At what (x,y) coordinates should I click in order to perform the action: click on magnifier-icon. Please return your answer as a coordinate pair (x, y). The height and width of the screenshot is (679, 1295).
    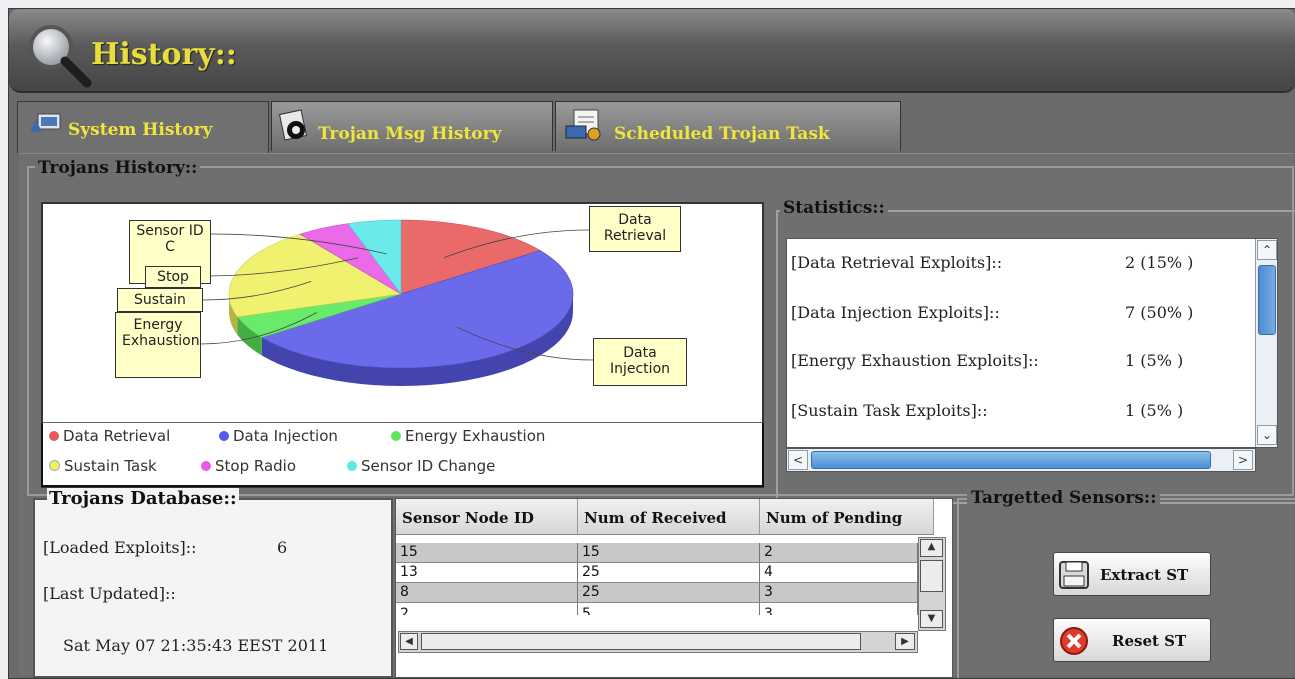
    Looking at the image, I should click on (60, 56).